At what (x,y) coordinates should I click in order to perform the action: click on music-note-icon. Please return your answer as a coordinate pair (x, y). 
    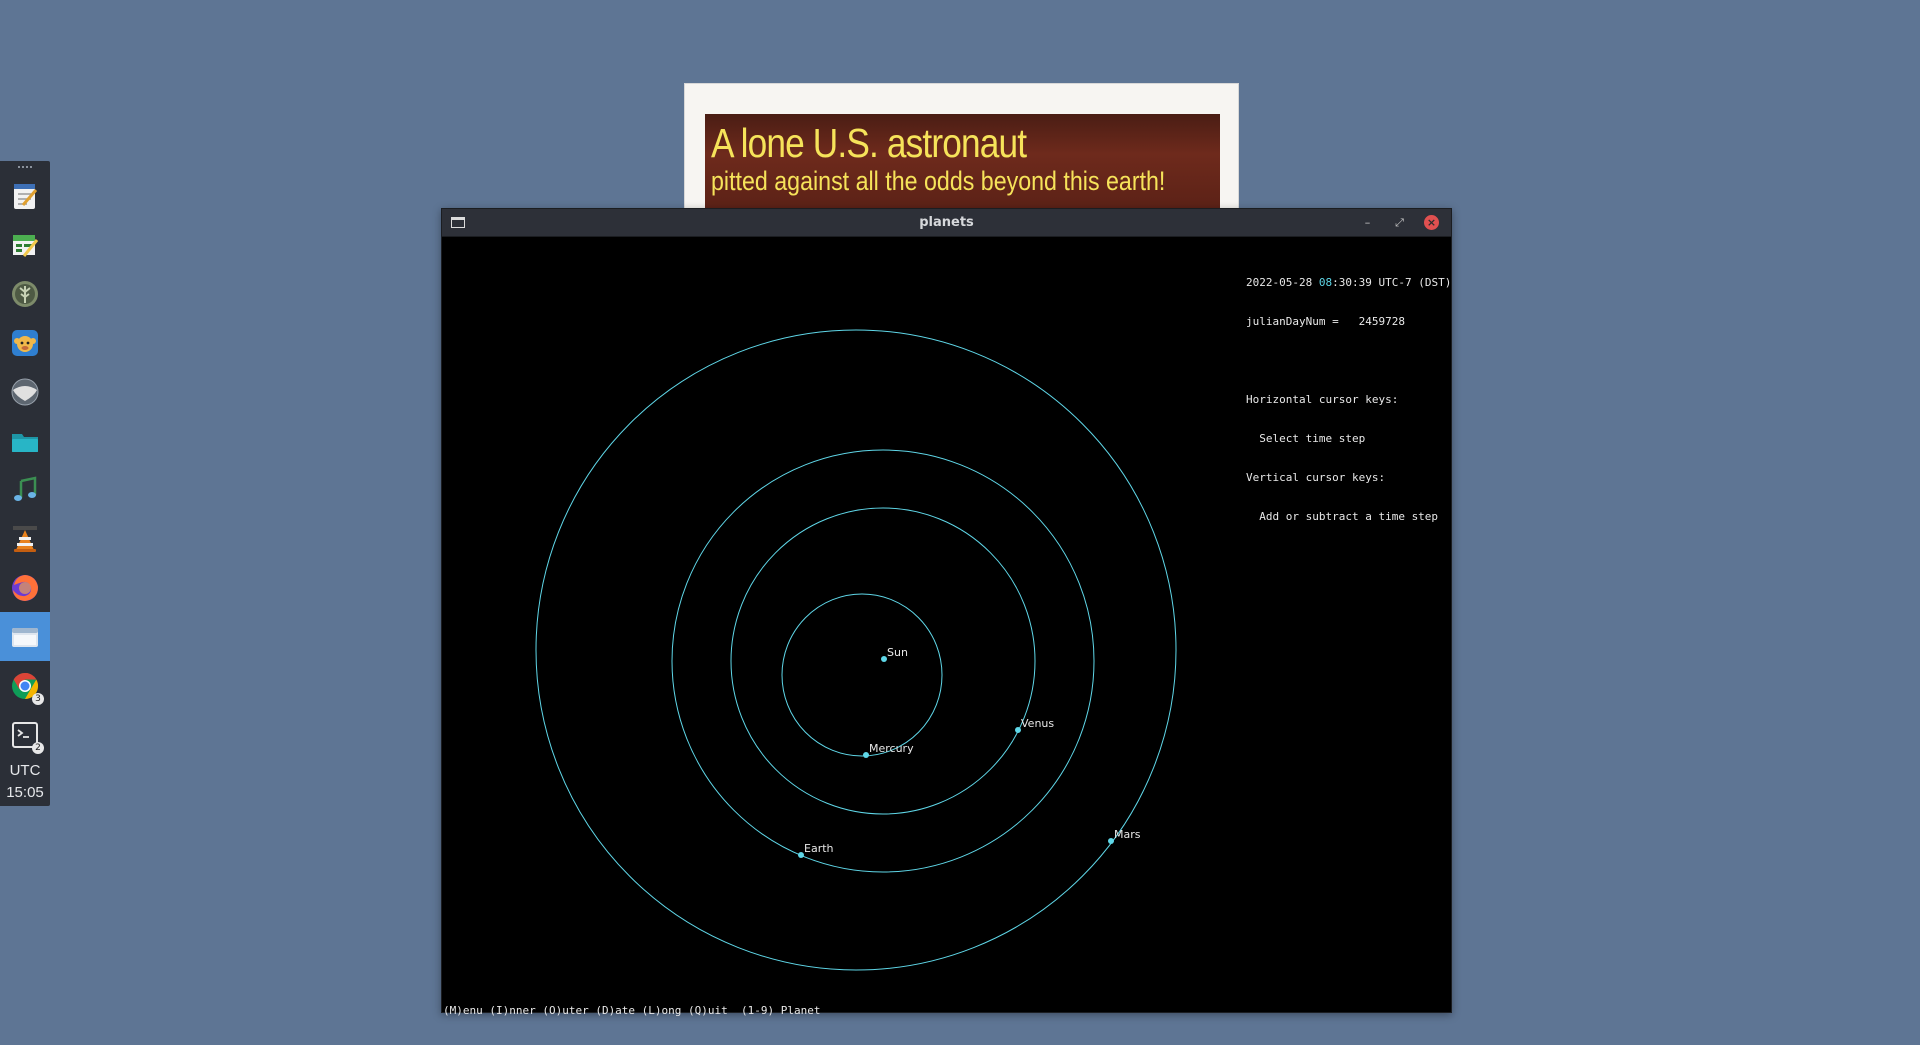
    Looking at the image, I should click on (25, 488).